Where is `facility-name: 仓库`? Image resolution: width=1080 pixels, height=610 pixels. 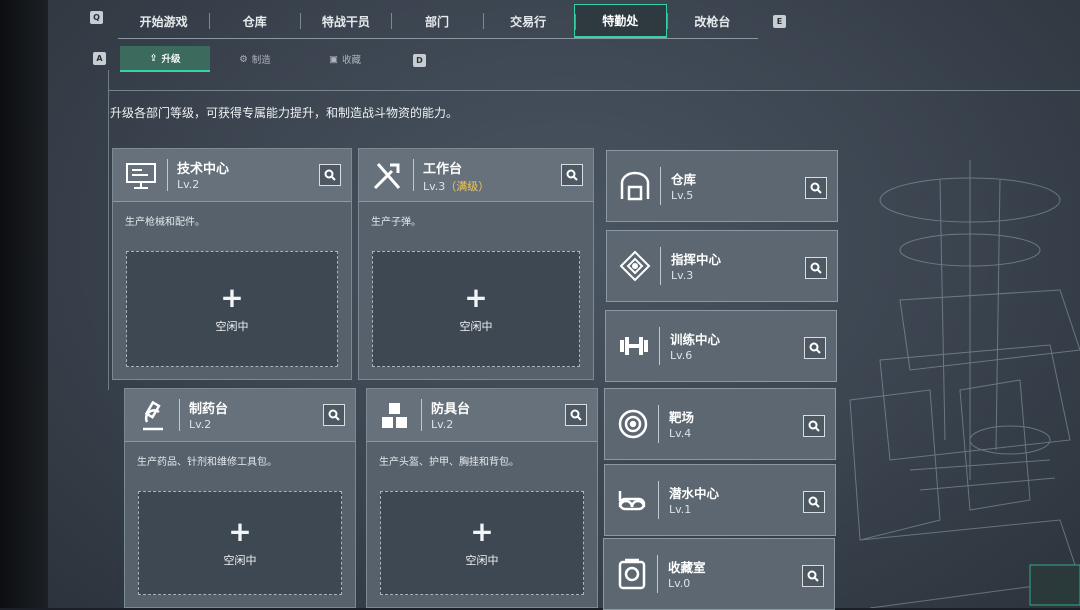 facility-name: 仓库 is located at coordinates (684, 179).